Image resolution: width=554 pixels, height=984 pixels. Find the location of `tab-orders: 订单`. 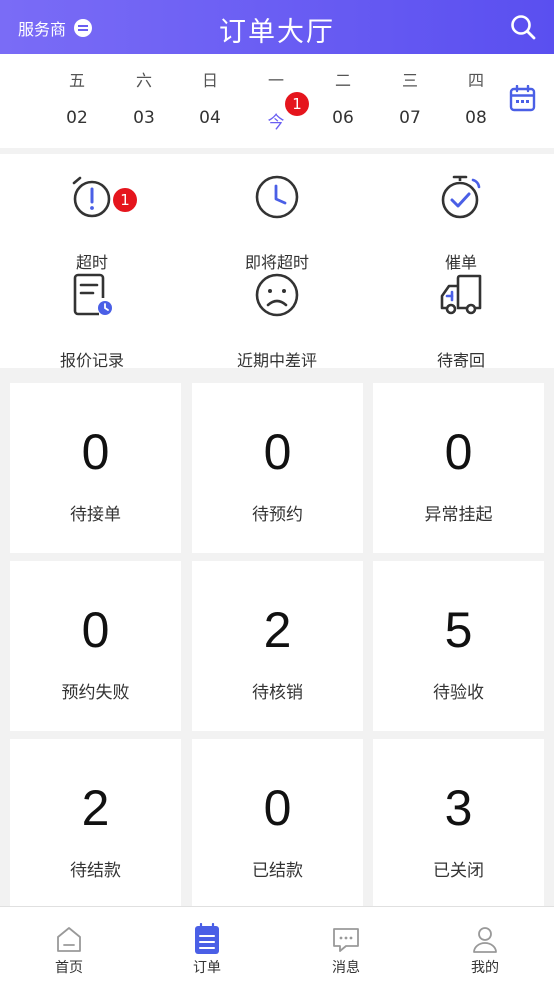

tab-orders: 订单 is located at coordinates (207, 945).